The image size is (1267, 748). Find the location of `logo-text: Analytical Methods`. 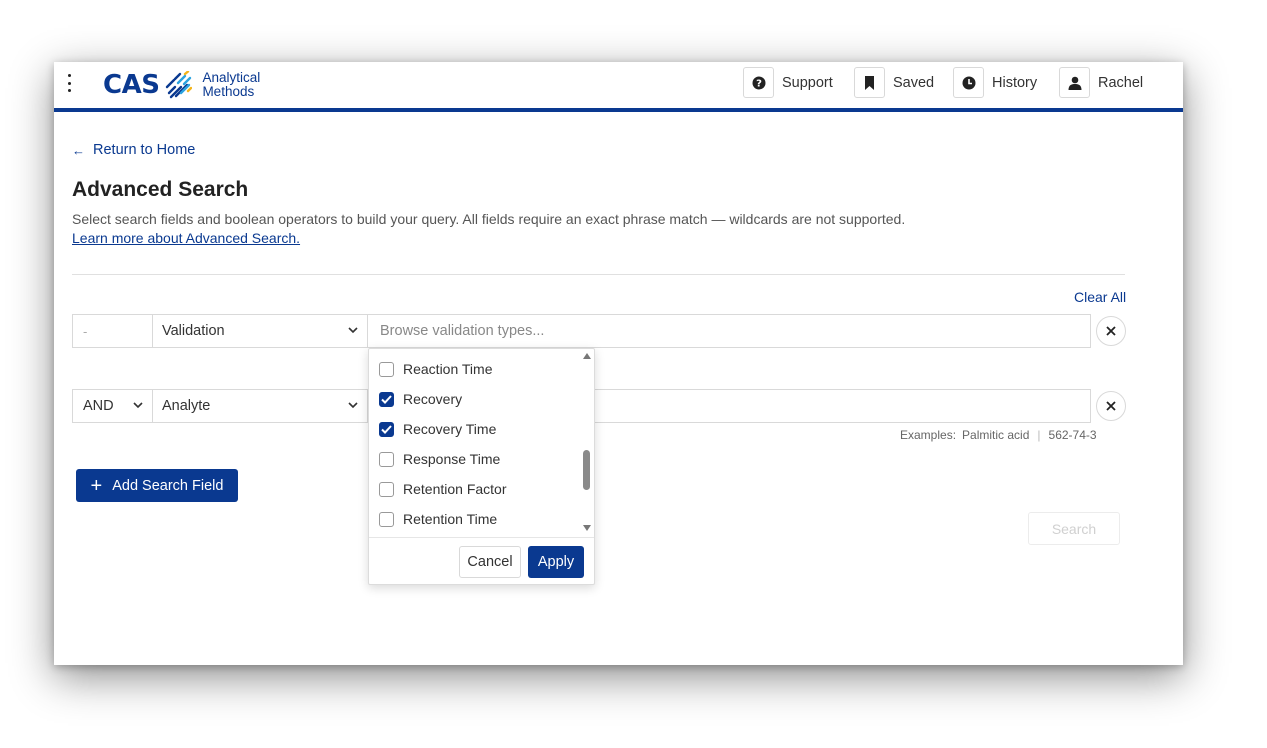

logo-text: Analytical Methods is located at coordinates (231, 85).